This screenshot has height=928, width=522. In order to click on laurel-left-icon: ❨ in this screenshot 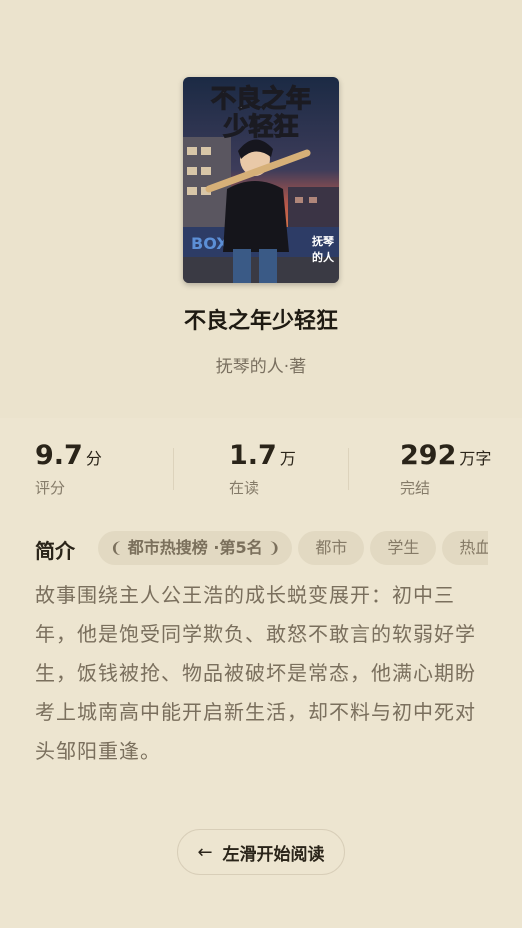, I will do `click(119, 548)`.